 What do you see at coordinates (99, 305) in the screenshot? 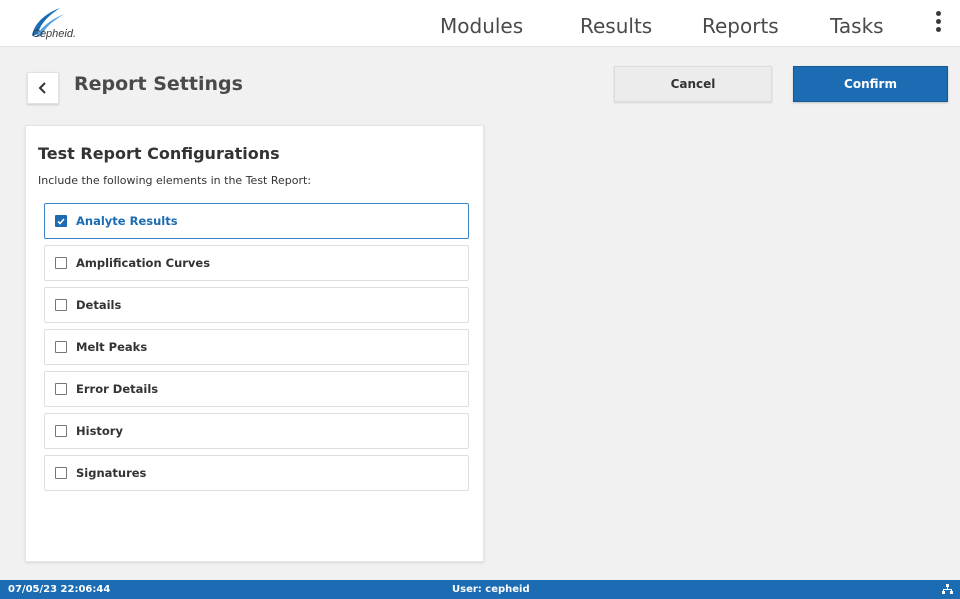
I see `option-label: Details` at bounding box center [99, 305].